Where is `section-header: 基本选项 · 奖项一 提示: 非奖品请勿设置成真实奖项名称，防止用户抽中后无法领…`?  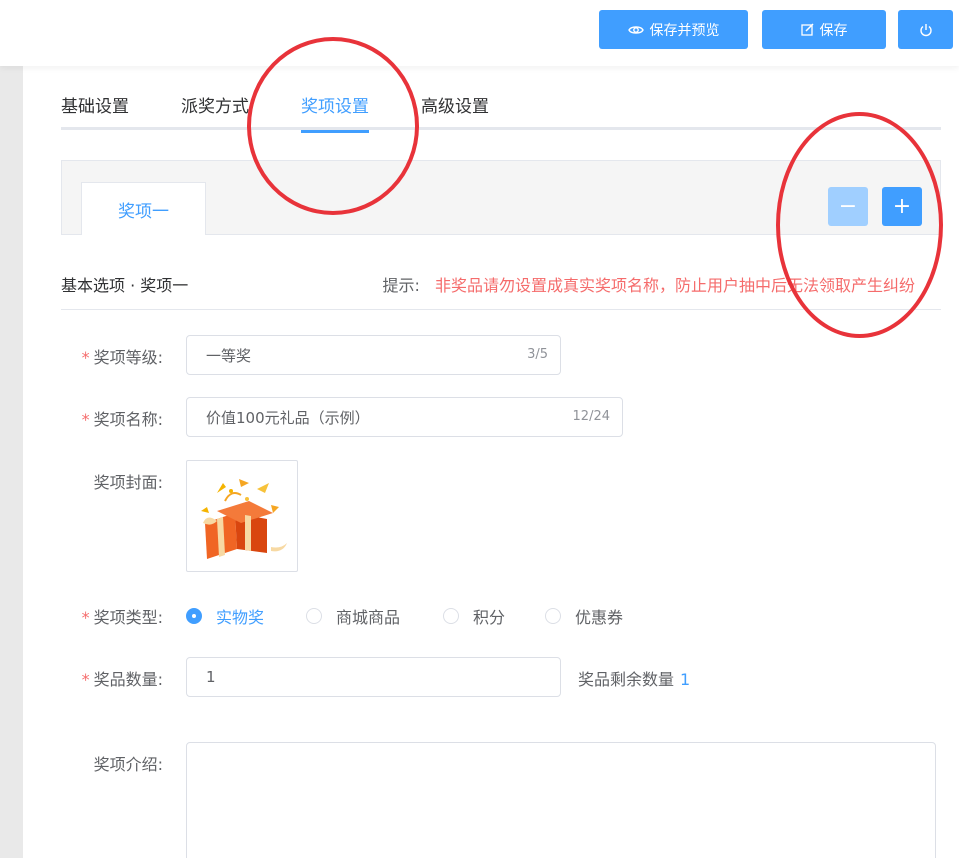
section-header: 基本选项 · 奖项一 提示: 非奖品请勿设置成真实奖项名称，防止用户抽中后无法领… is located at coordinates (501, 286).